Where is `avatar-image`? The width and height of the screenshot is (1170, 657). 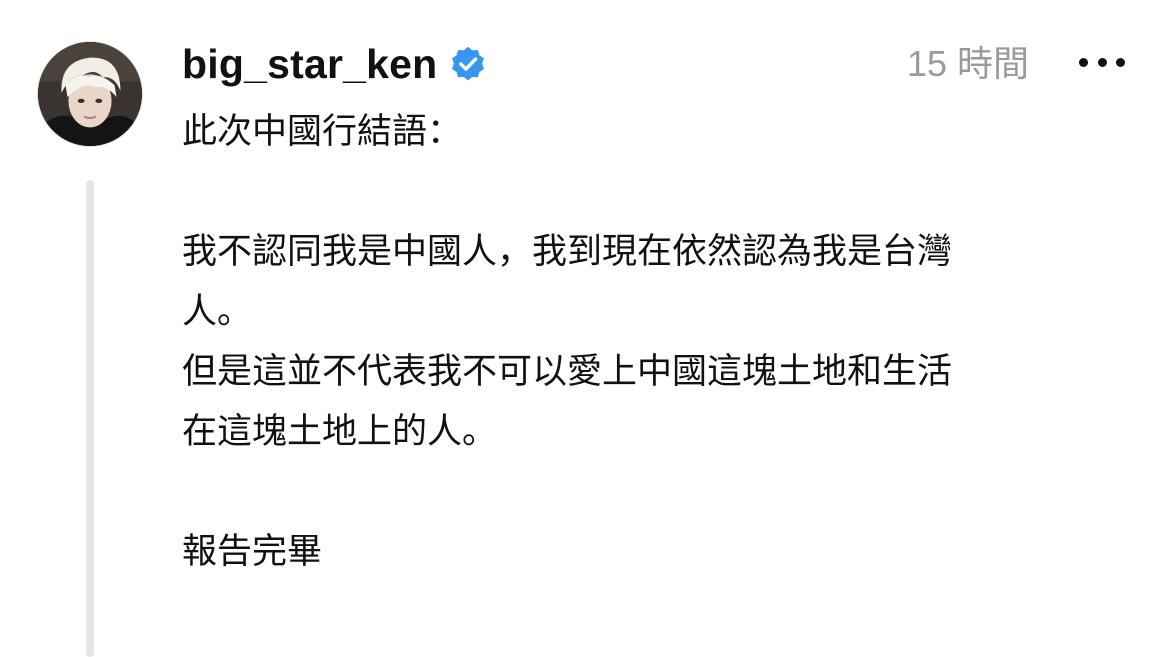 avatar-image is located at coordinates (90, 94).